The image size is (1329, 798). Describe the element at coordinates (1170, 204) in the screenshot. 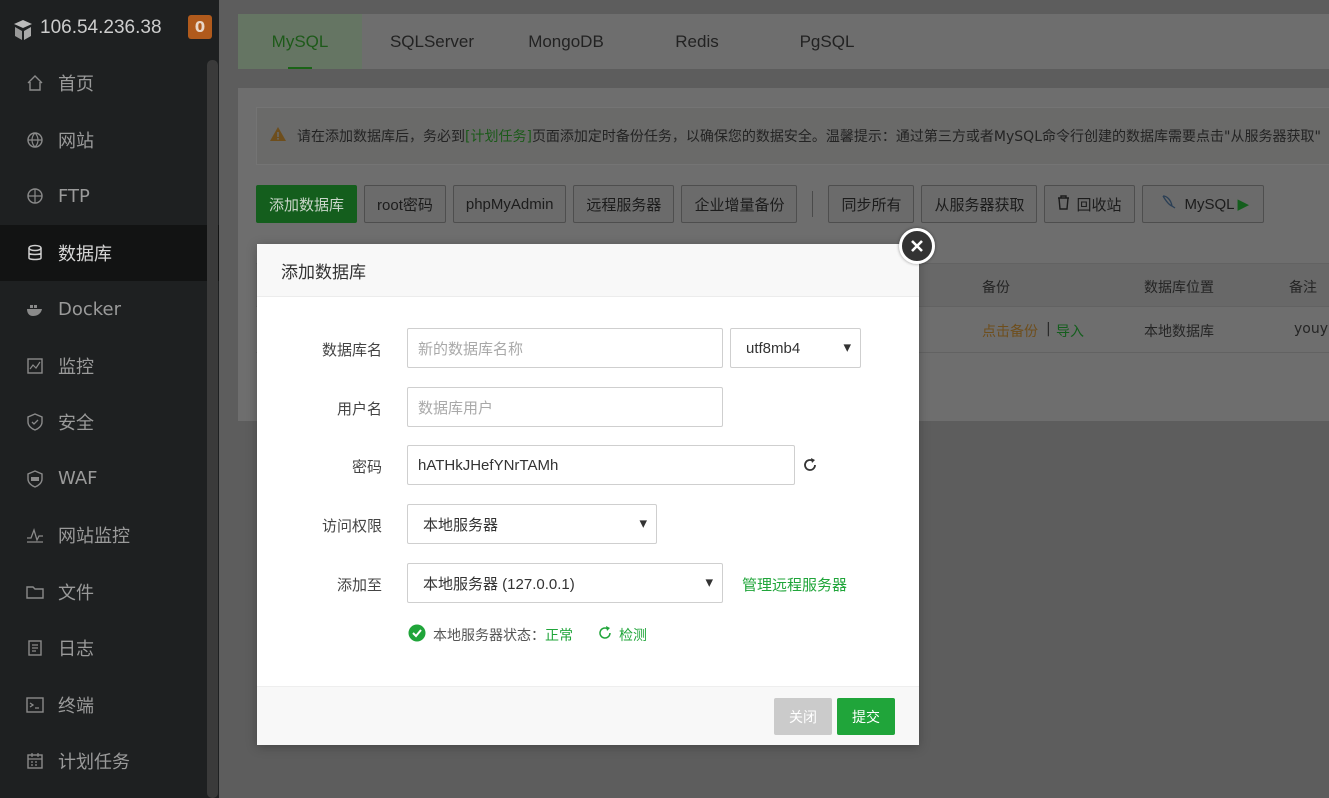

I see `dolphin-icon` at that location.